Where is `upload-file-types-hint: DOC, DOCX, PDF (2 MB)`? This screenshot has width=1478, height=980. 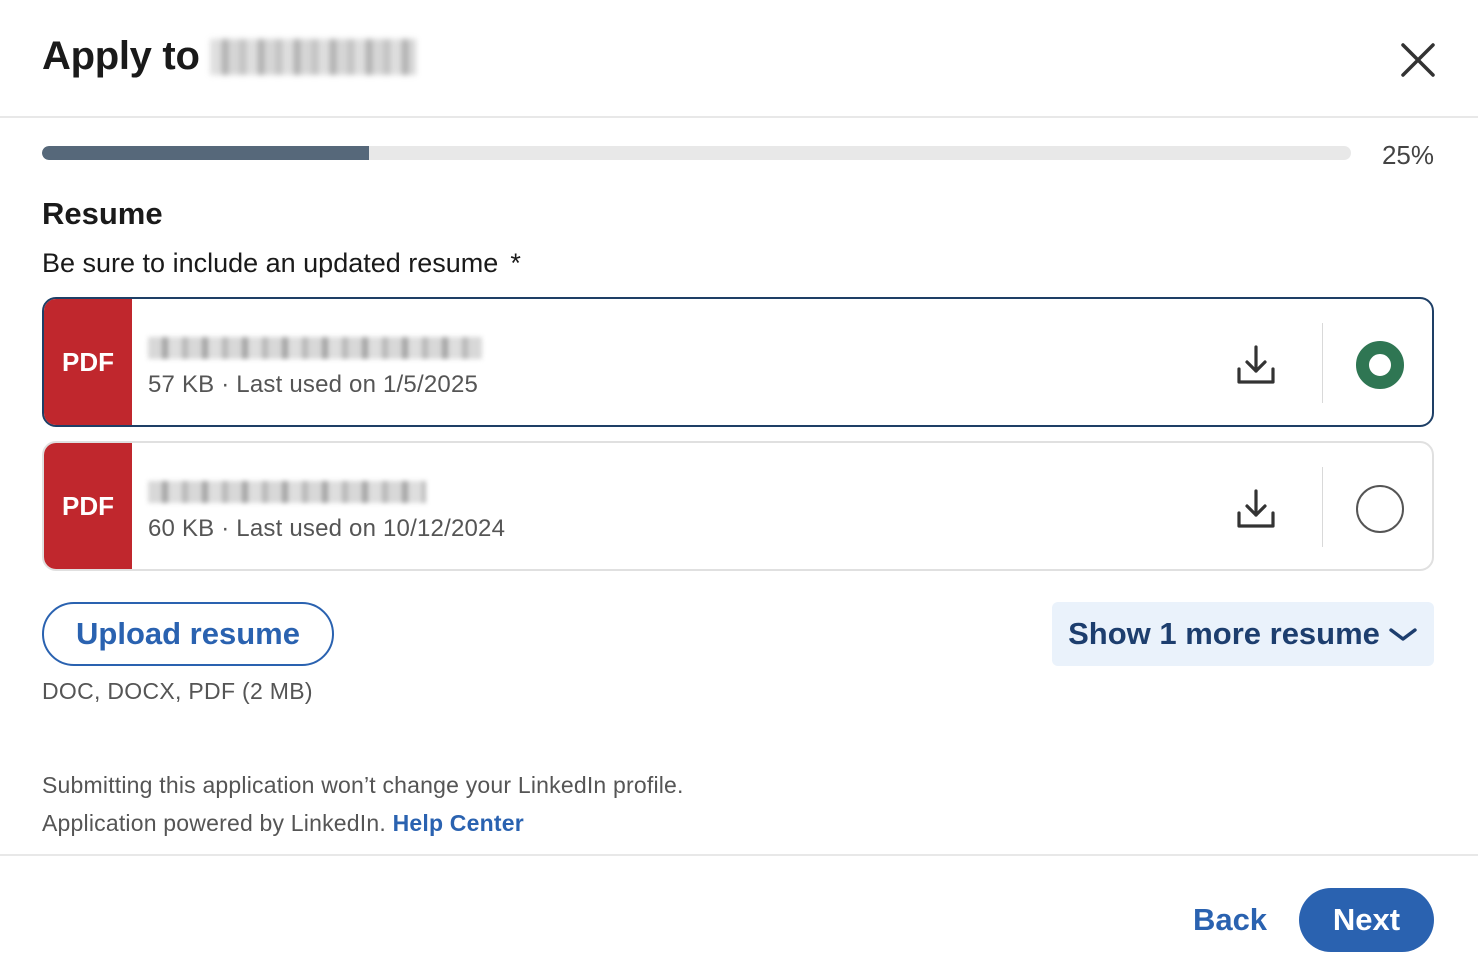
upload-file-types-hint: DOC, DOCX, PDF (2 MB) is located at coordinates (177, 691).